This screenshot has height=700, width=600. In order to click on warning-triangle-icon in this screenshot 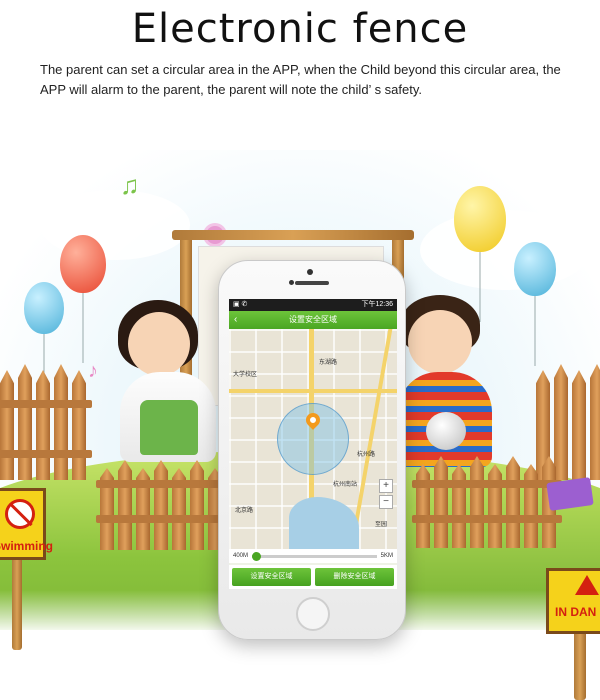, I will do `click(587, 585)`.